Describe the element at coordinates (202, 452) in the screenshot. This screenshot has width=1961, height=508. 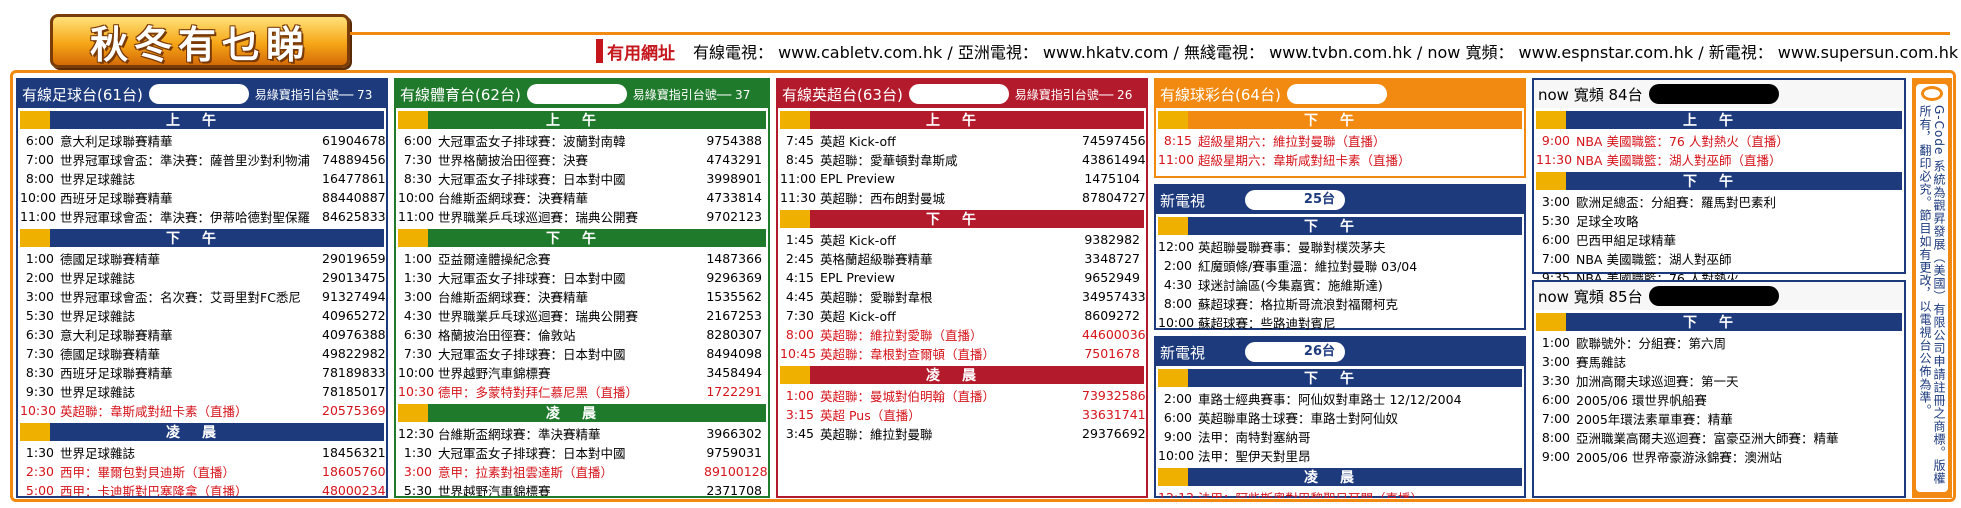
I see `program-row: 1:30 世界足球雜誌 18456321` at that location.